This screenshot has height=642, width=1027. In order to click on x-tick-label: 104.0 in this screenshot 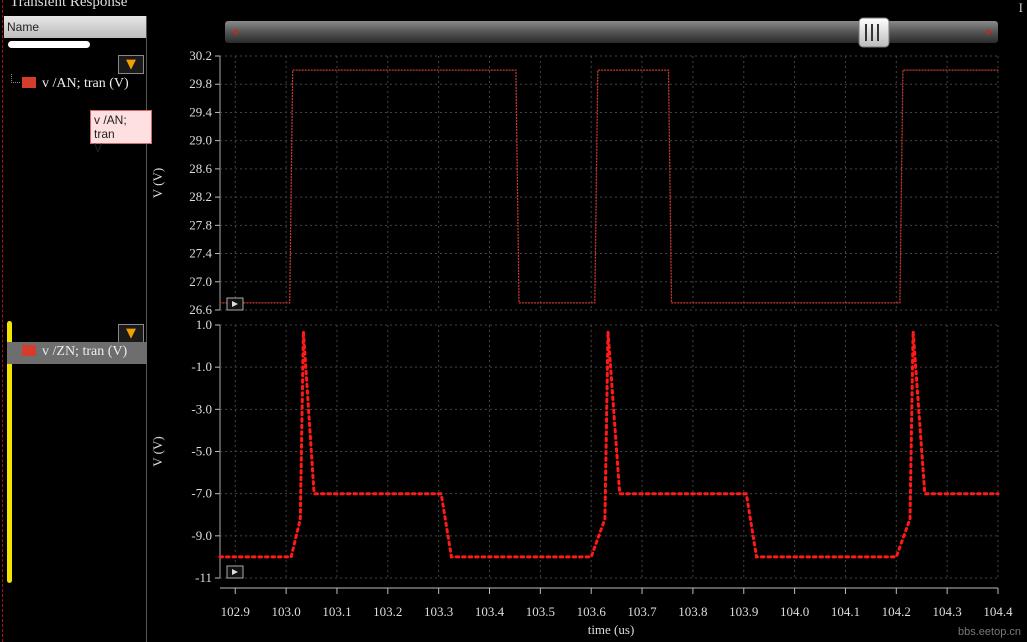, I will do `click(794, 611)`.